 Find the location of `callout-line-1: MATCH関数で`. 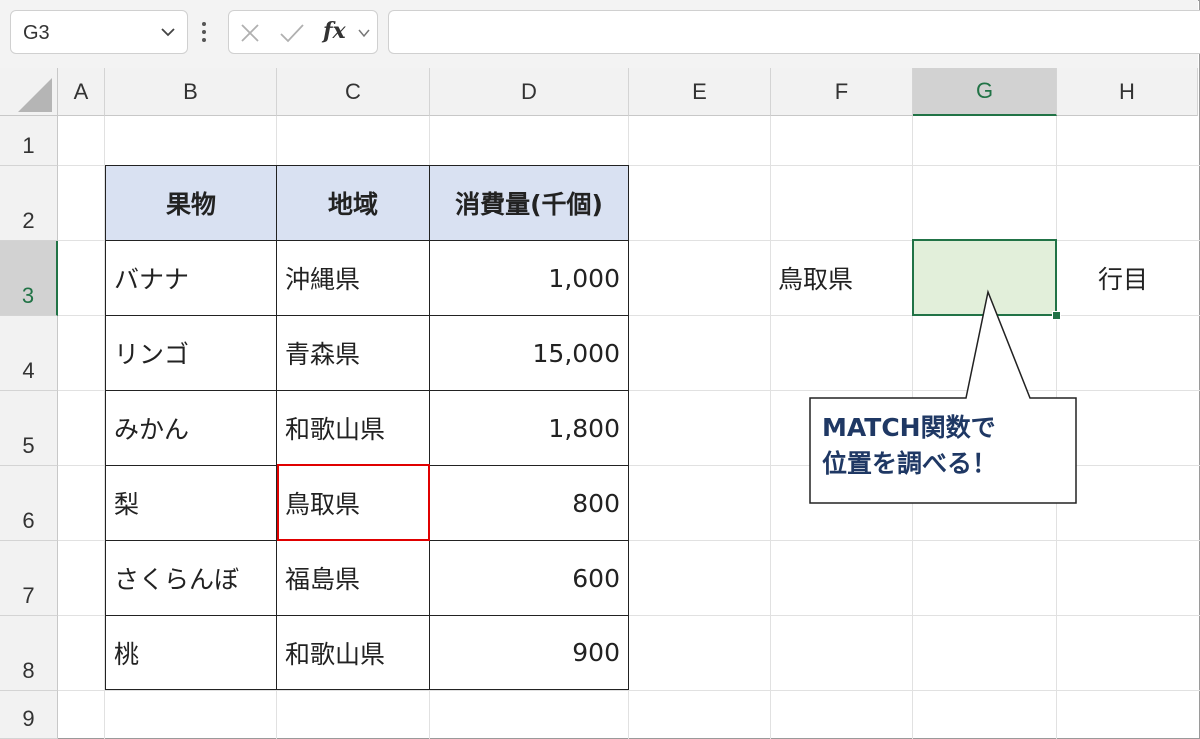

callout-line-1: MATCH関数で is located at coordinates (909, 427).